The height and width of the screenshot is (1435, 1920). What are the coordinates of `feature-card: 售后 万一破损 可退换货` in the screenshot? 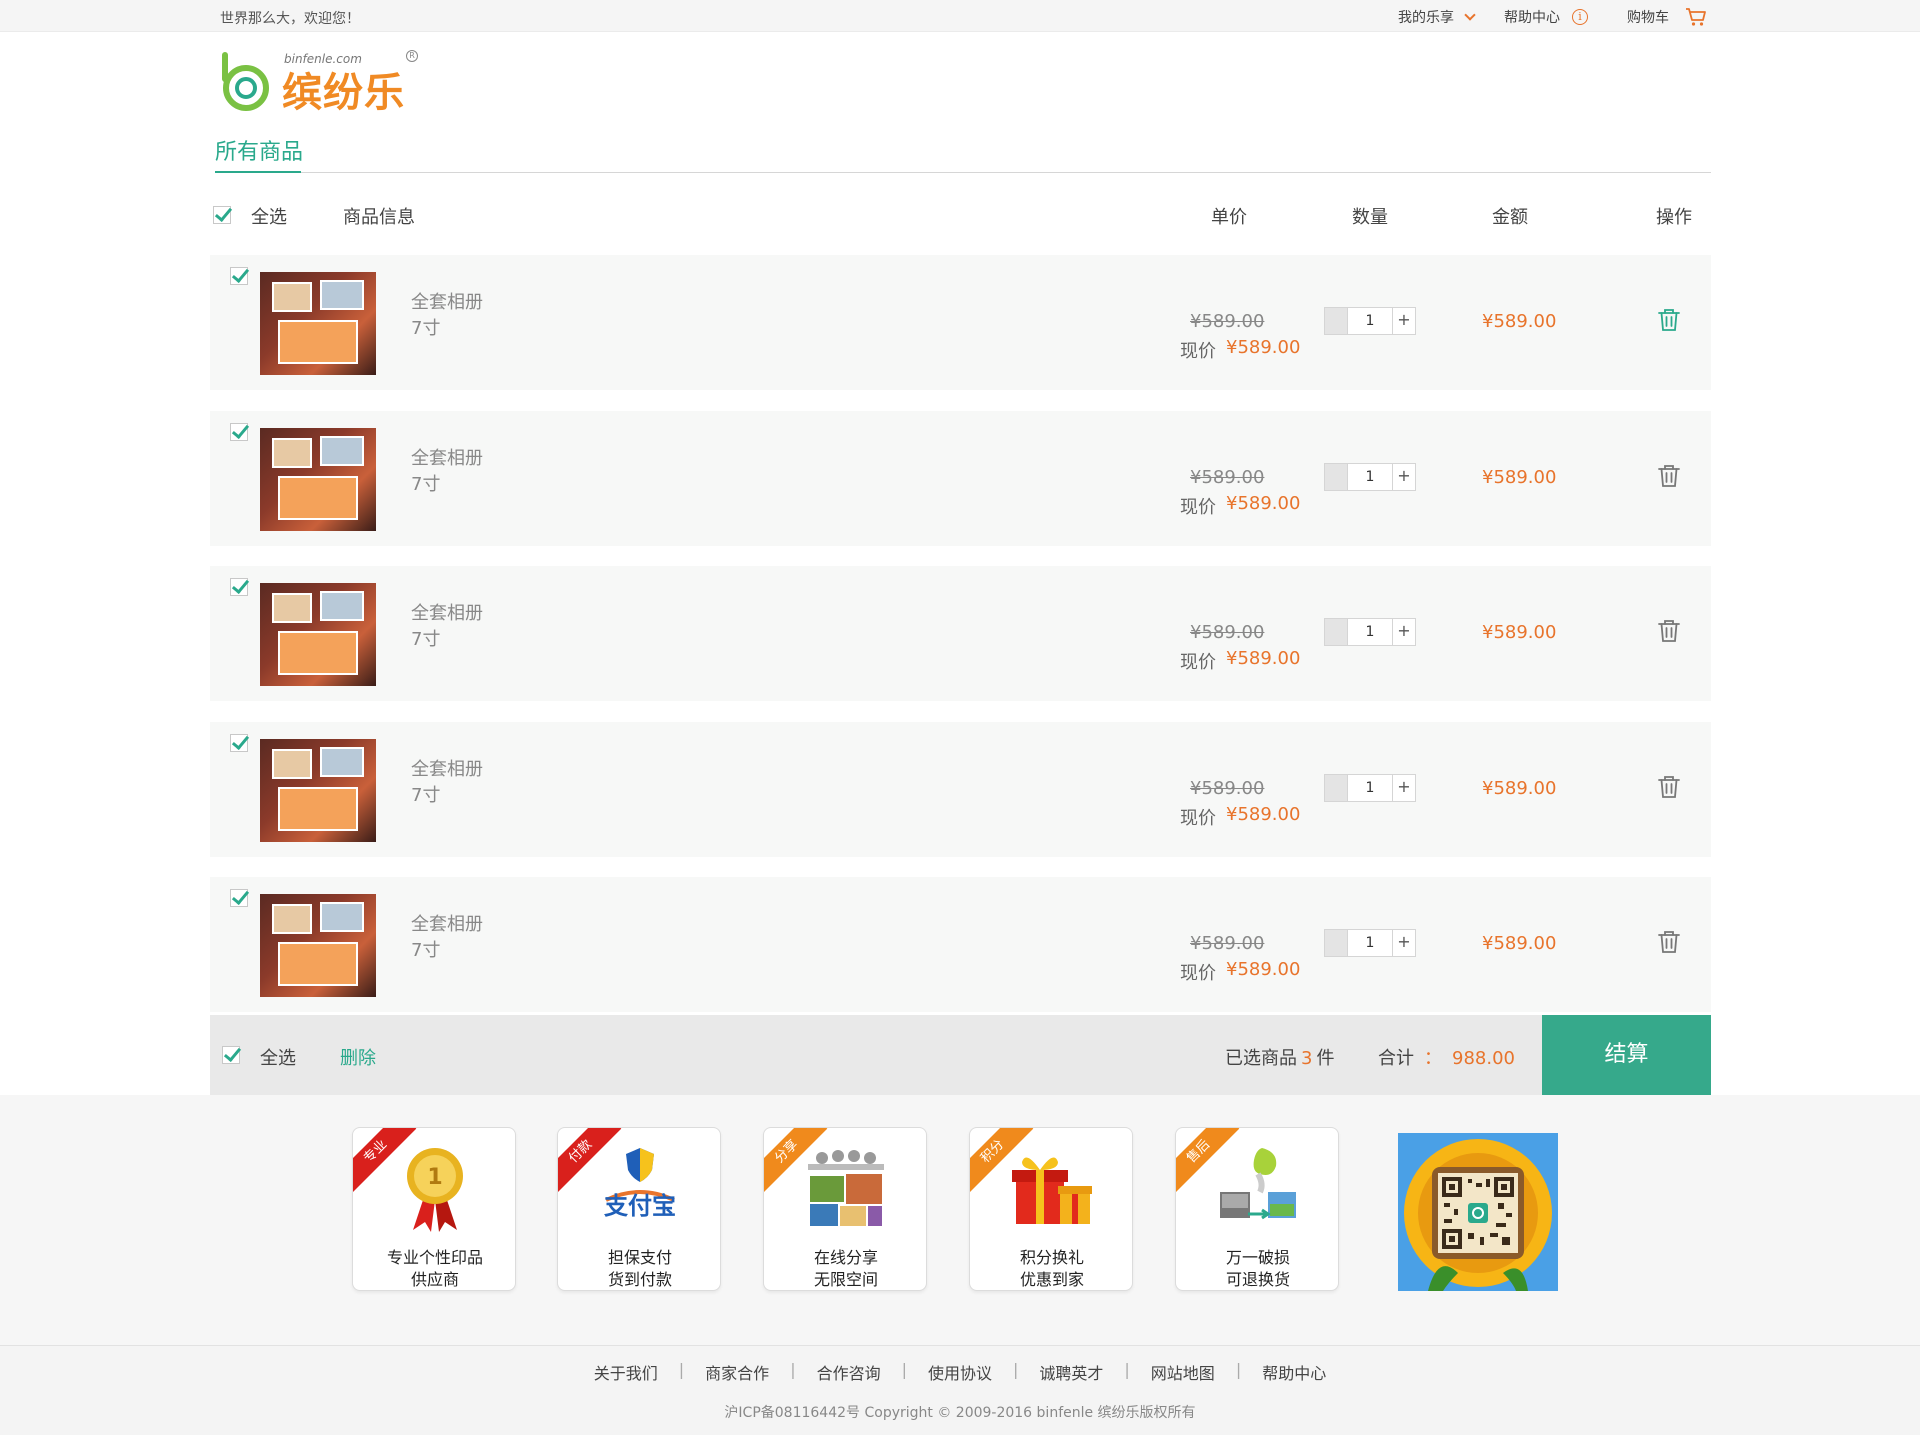 It's located at (1257, 1209).